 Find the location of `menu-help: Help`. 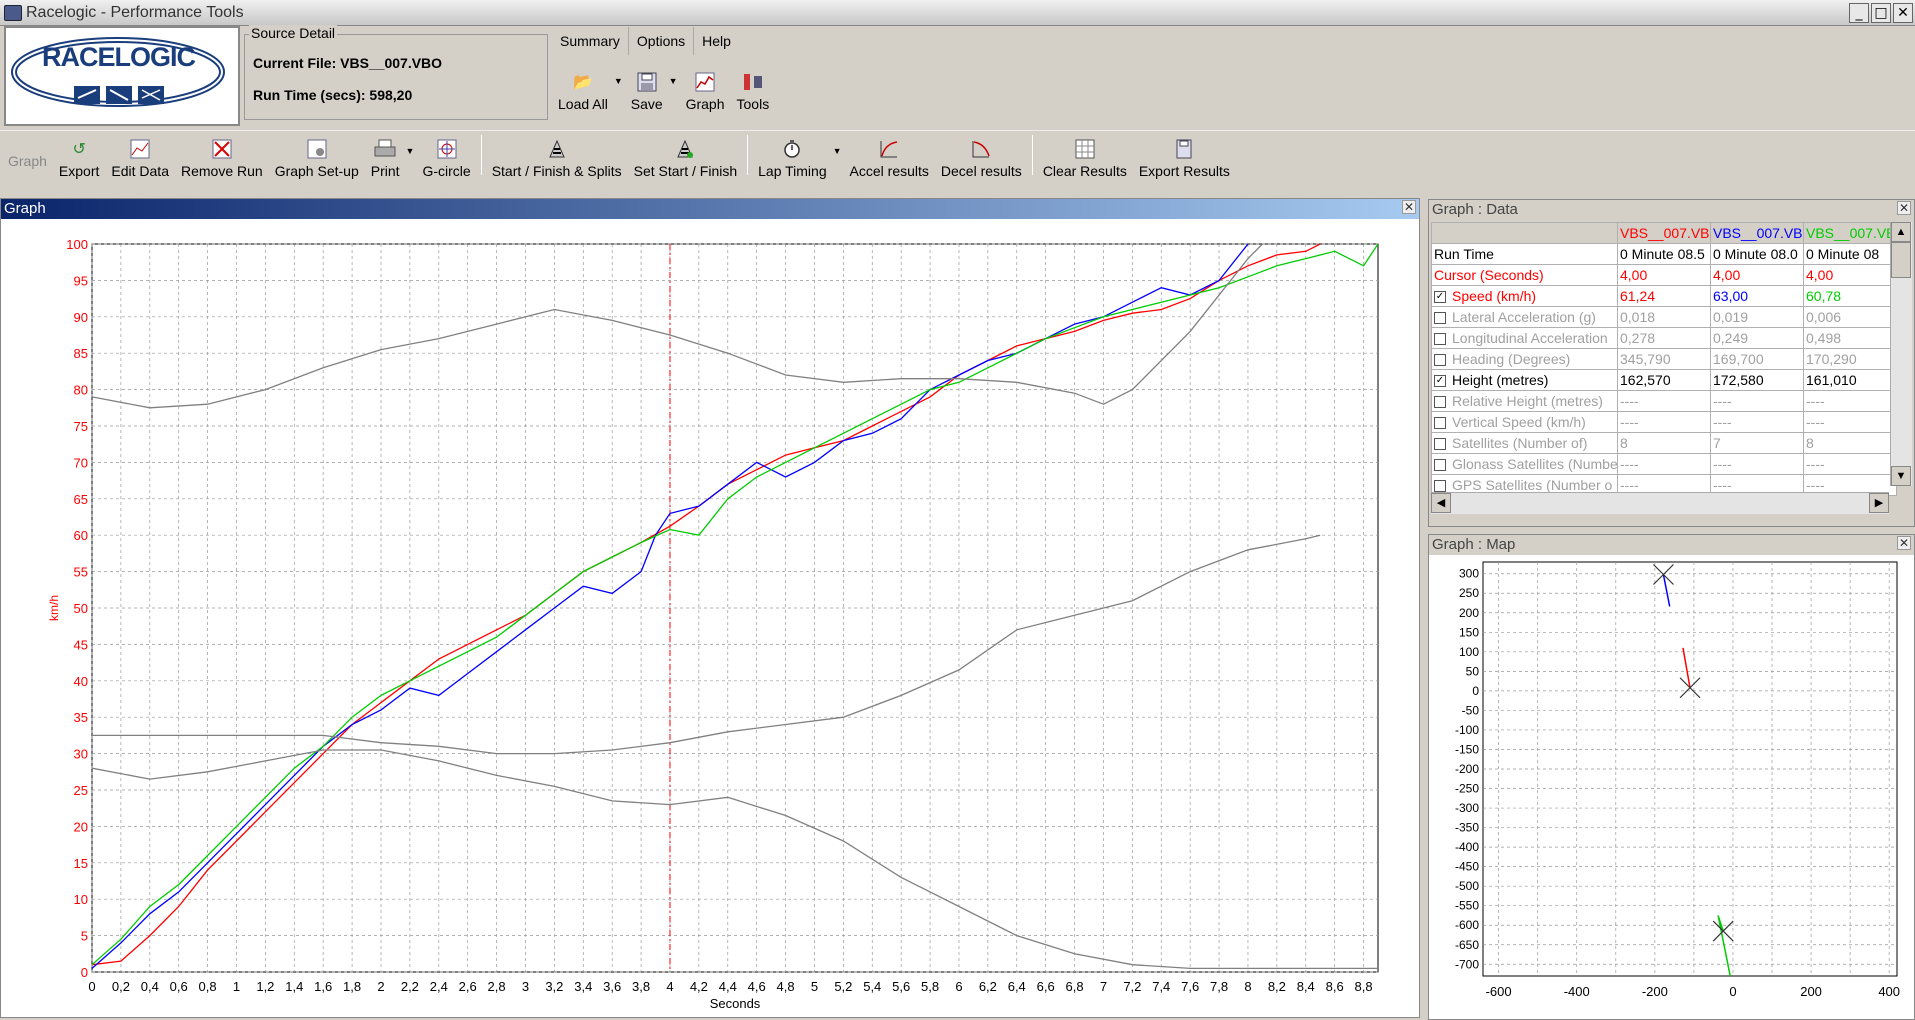

menu-help: Help is located at coordinates (716, 41).